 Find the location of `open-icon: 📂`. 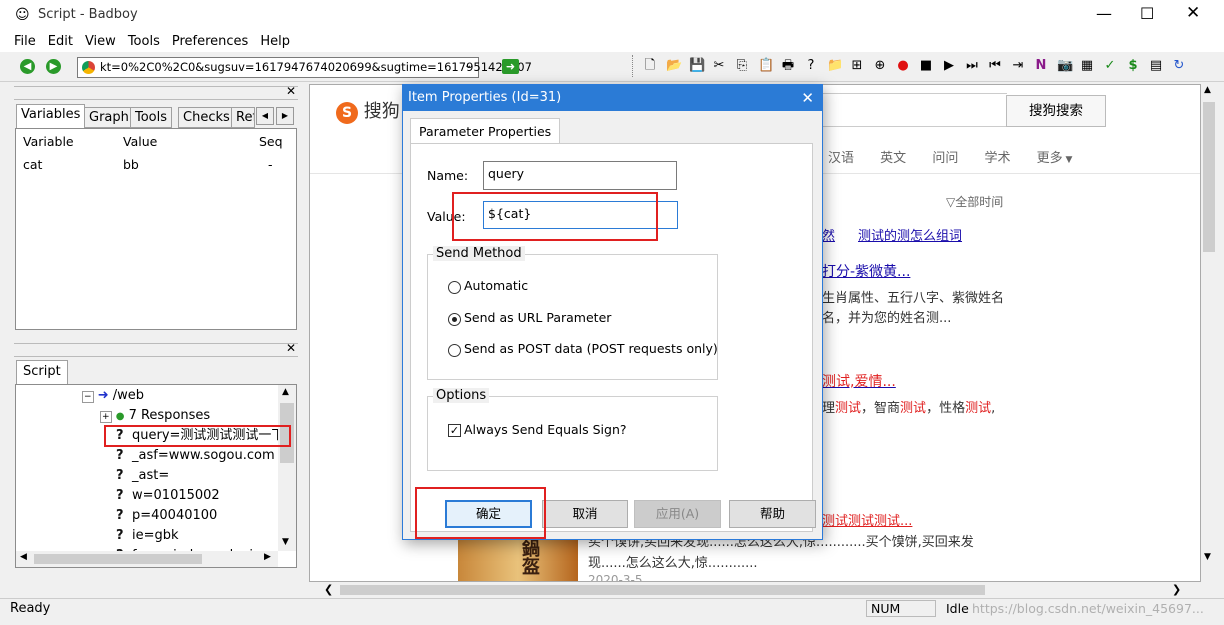

open-icon: 📂 is located at coordinates (674, 66).